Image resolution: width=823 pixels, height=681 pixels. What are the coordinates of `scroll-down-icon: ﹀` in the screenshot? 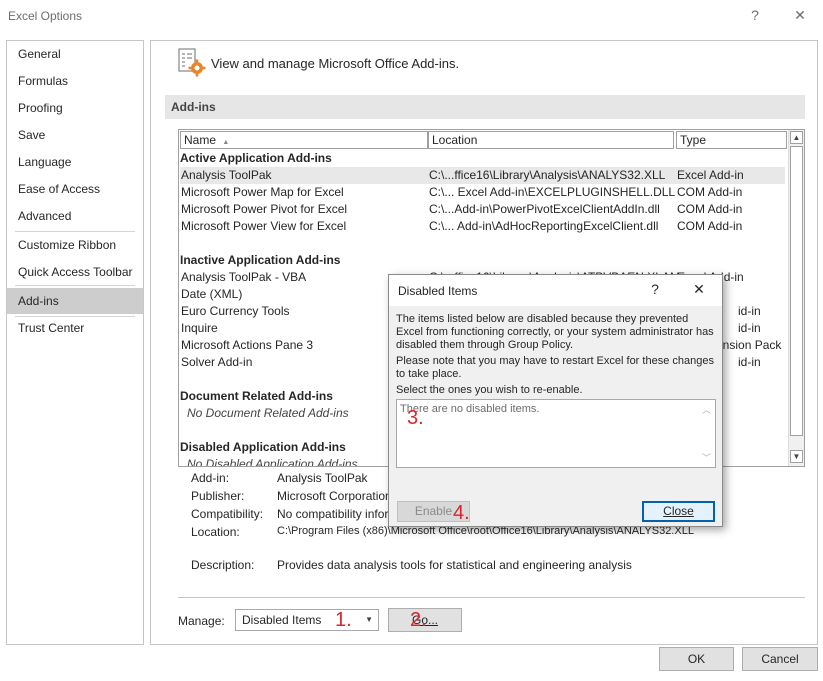 It's located at (706, 457).